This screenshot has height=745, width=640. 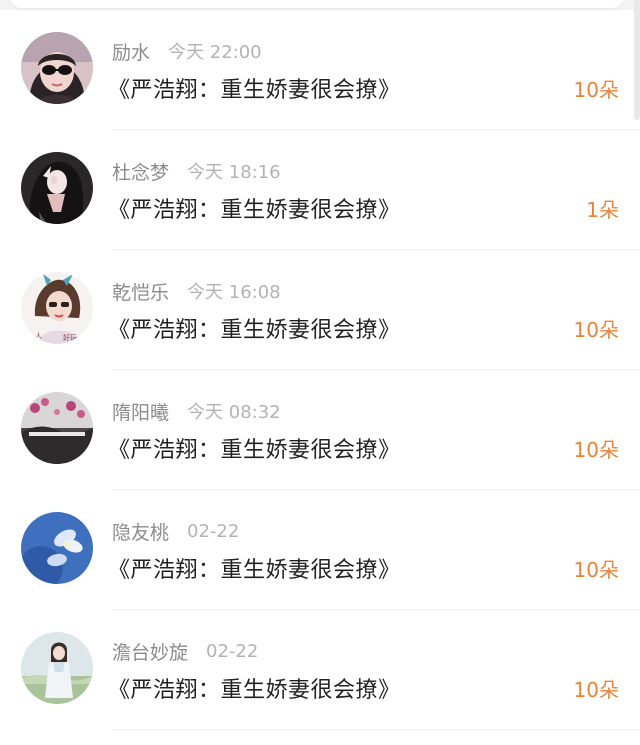 I want to click on username: 励水, so click(x=131, y=51).